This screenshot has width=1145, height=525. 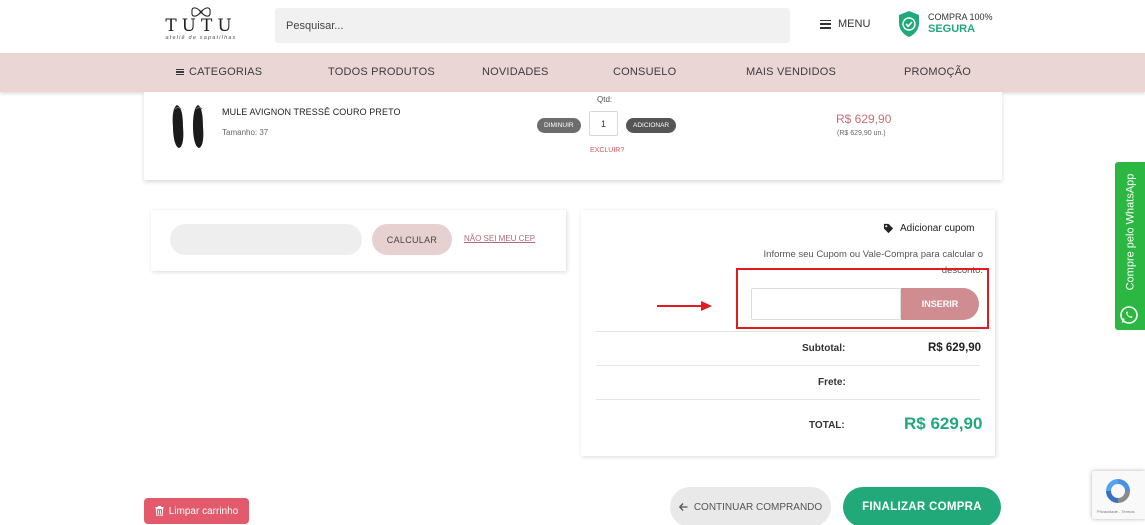 What do you see at coordinates (864, 119) in the screenshot?
I see `item-price: R$ 629,90` at bounding box center [864, 119].